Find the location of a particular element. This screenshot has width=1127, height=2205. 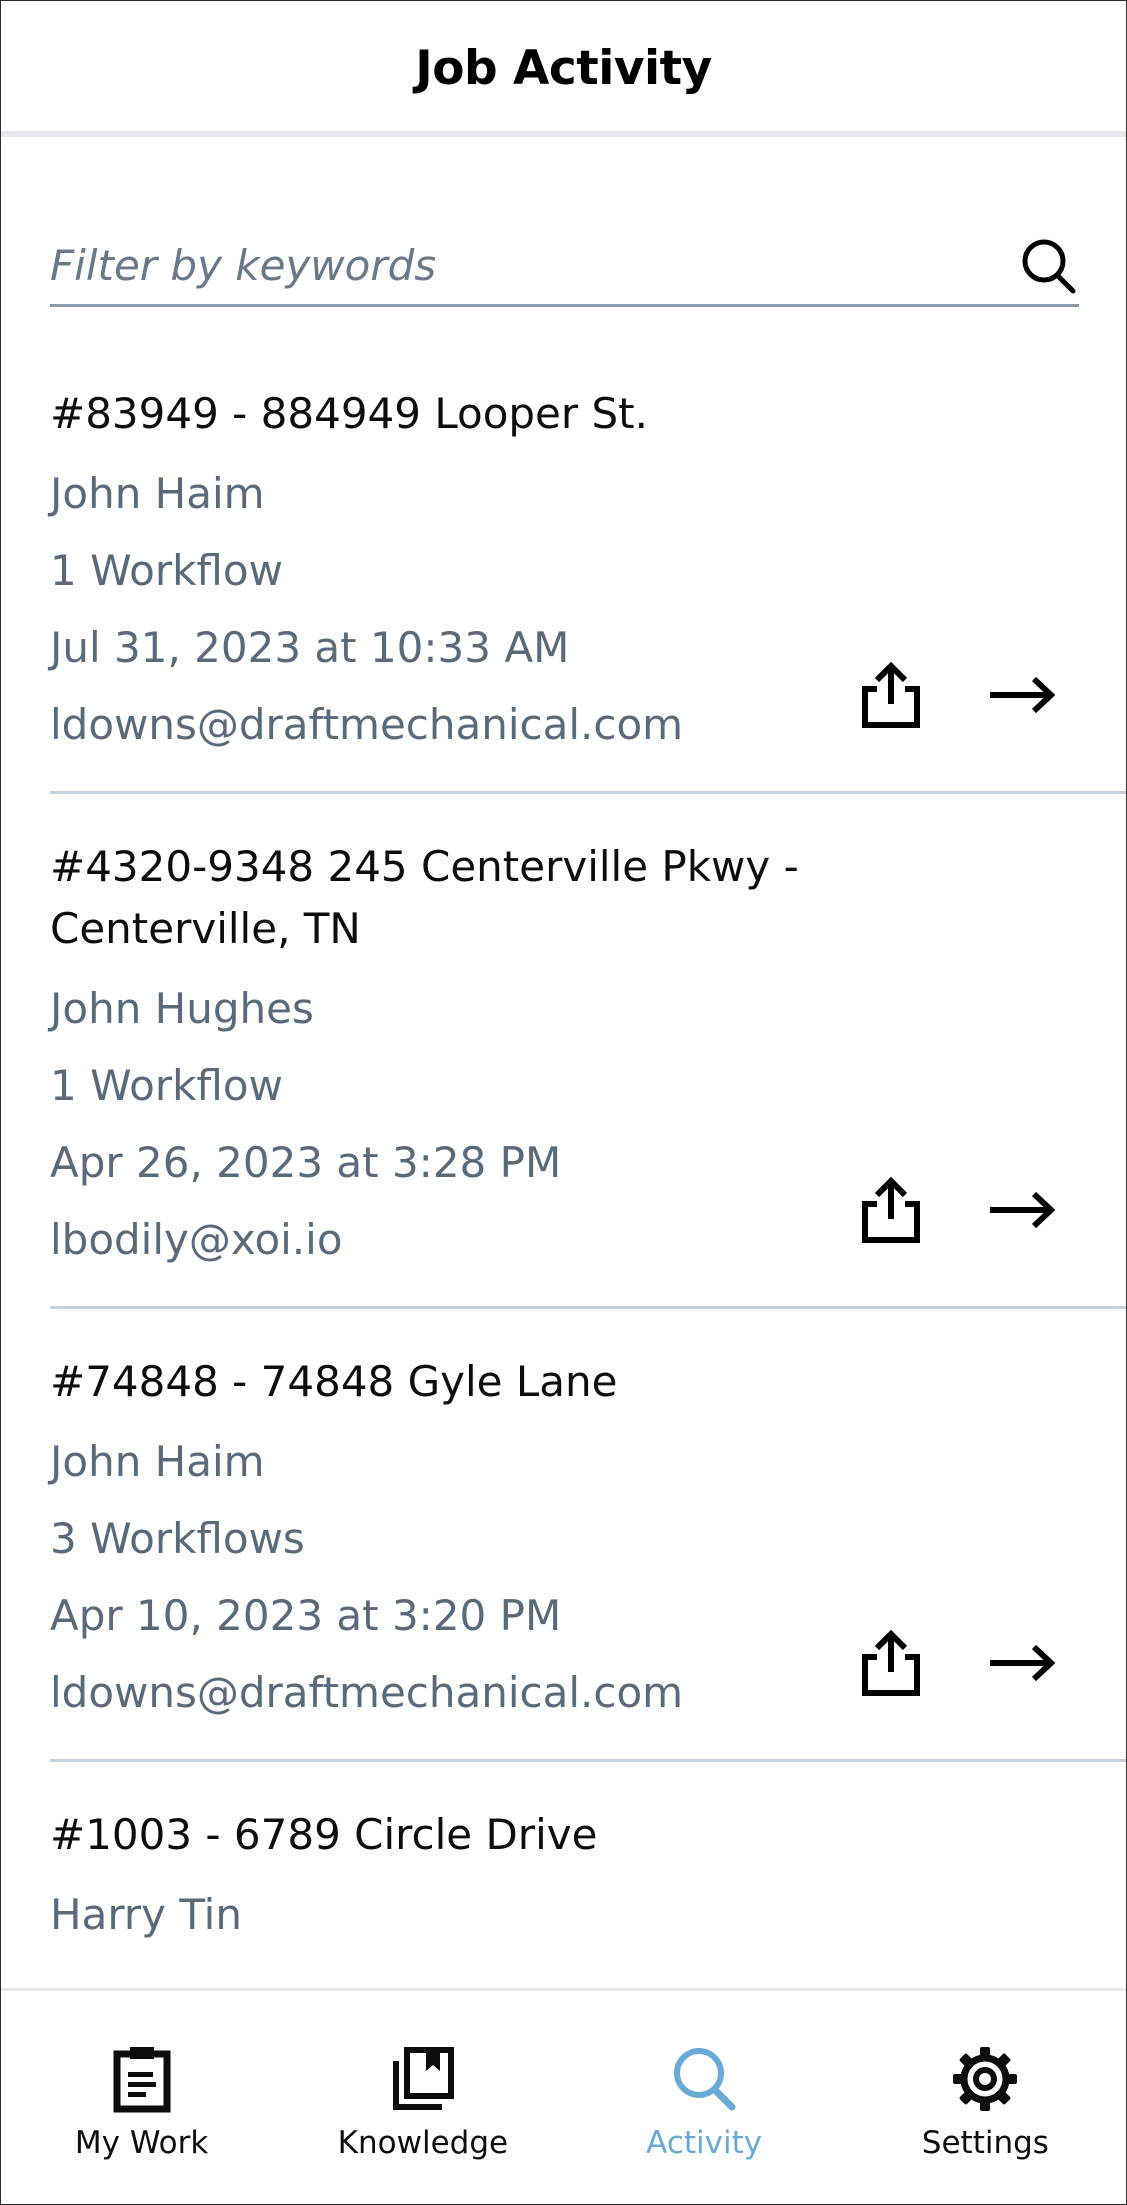

bottom-nav: My Work Knowledge Activity Settings is located at coordinates (563, 2096).